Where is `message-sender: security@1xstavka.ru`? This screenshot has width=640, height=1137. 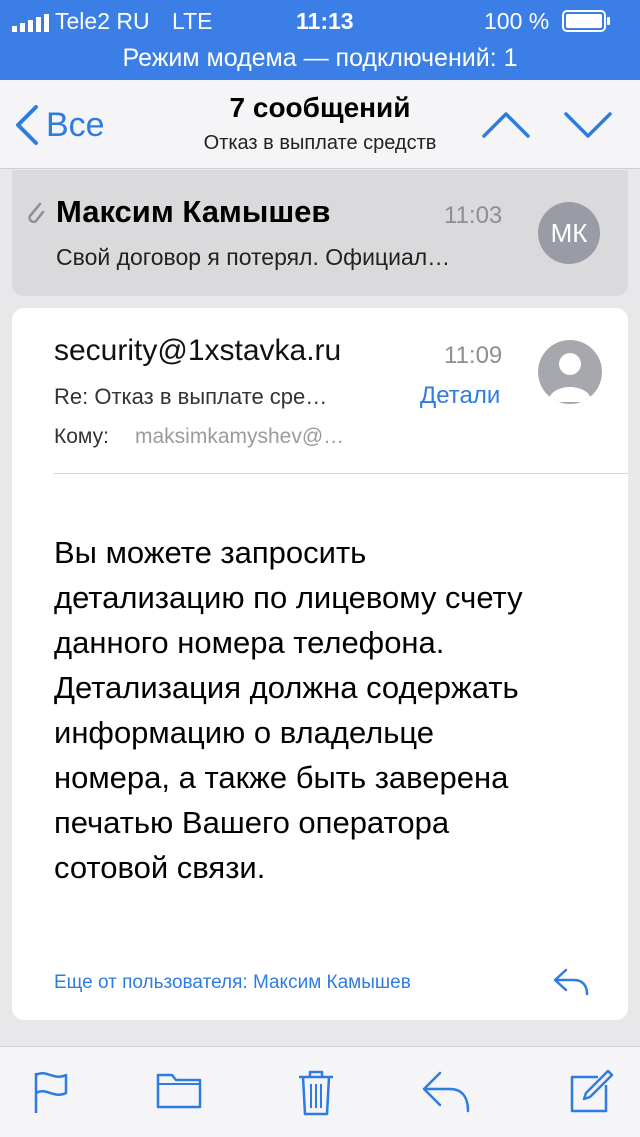
message-sender: security@1xstavka.ru is located at coordinates (197, 351).